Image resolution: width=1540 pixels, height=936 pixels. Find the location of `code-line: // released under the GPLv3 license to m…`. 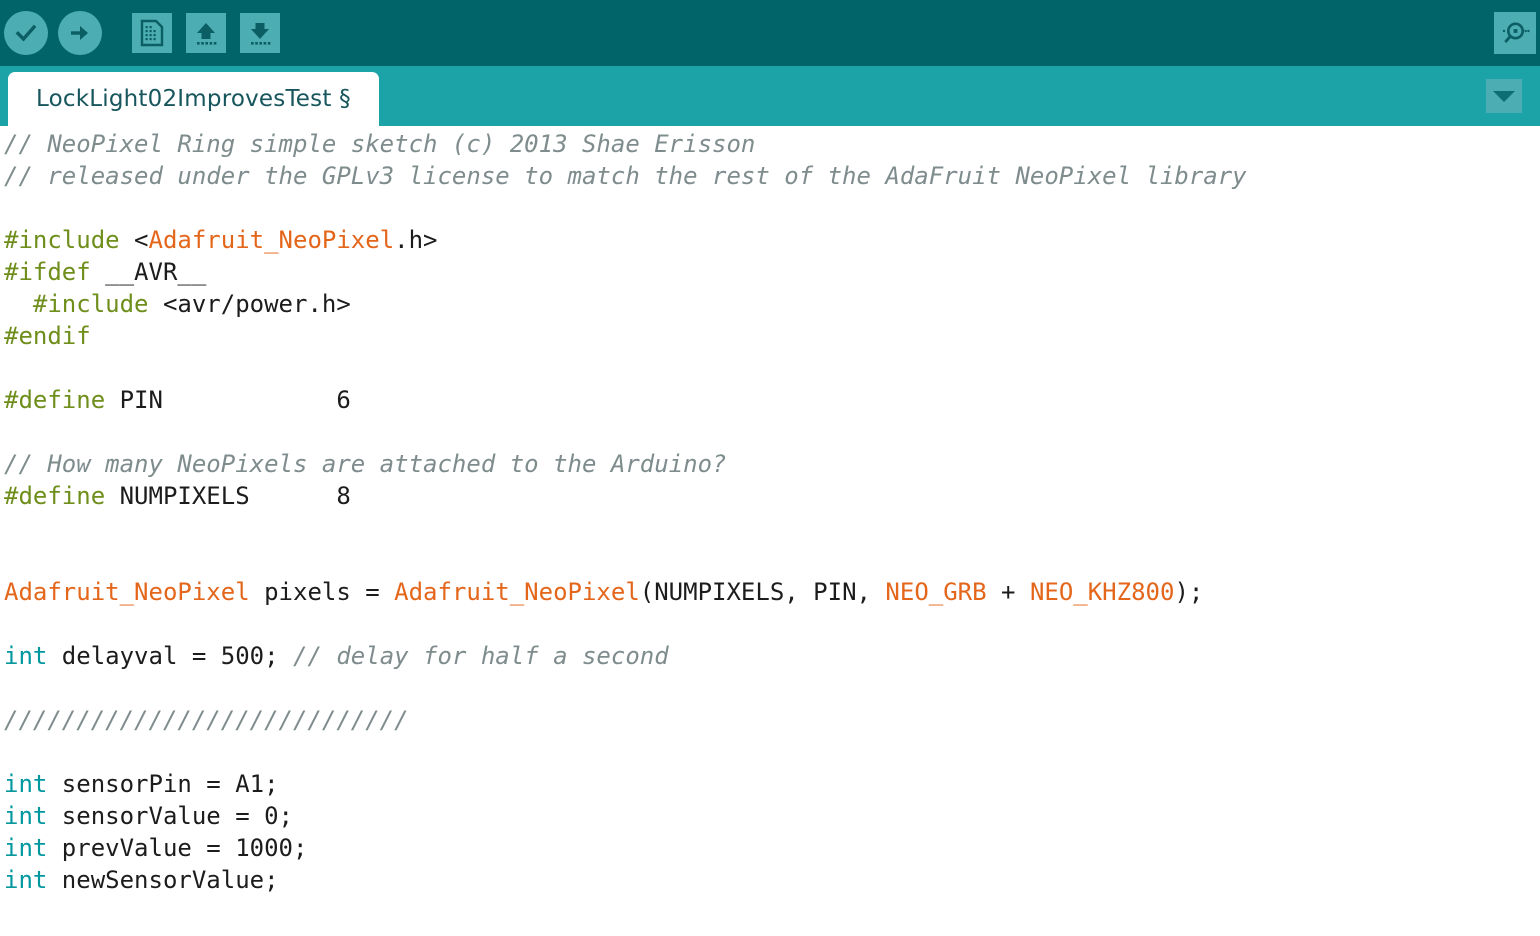

code-line: // released under the GPLv3 license to m… is located at coordinates (772, 176).